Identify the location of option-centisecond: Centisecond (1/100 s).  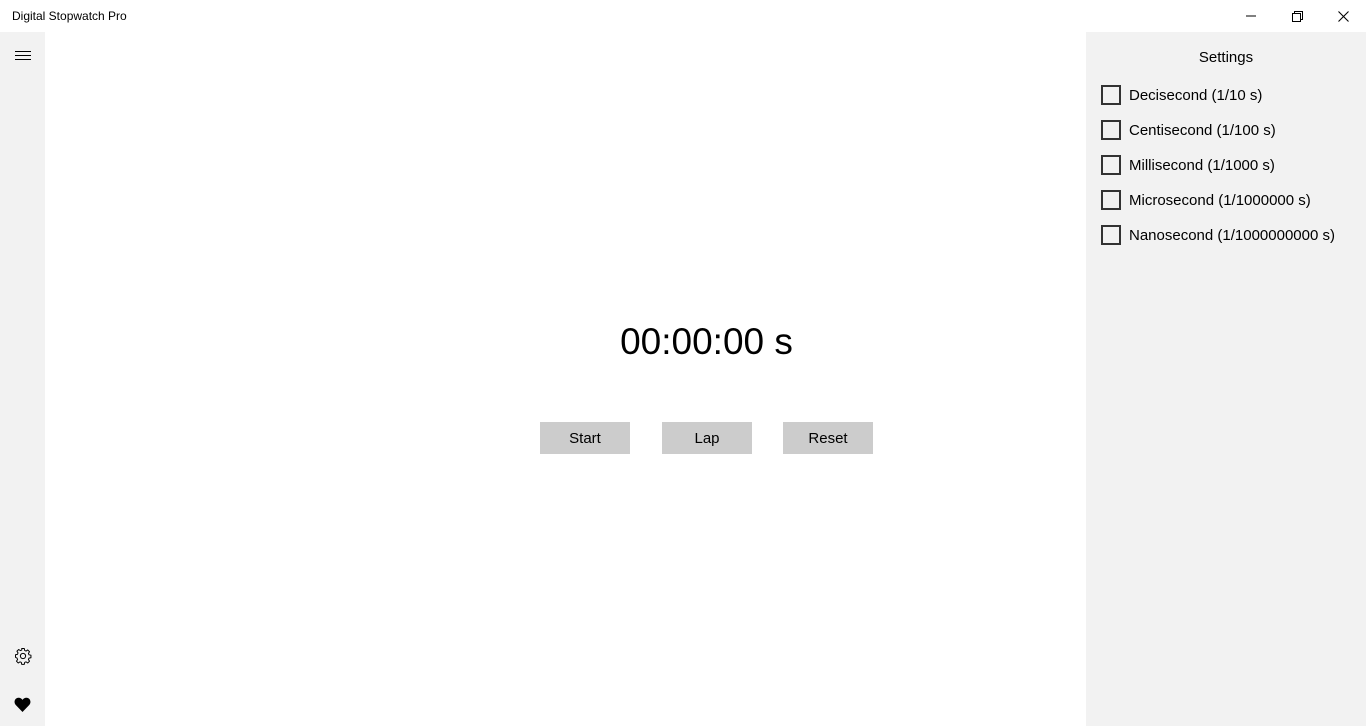
(1188, 130).